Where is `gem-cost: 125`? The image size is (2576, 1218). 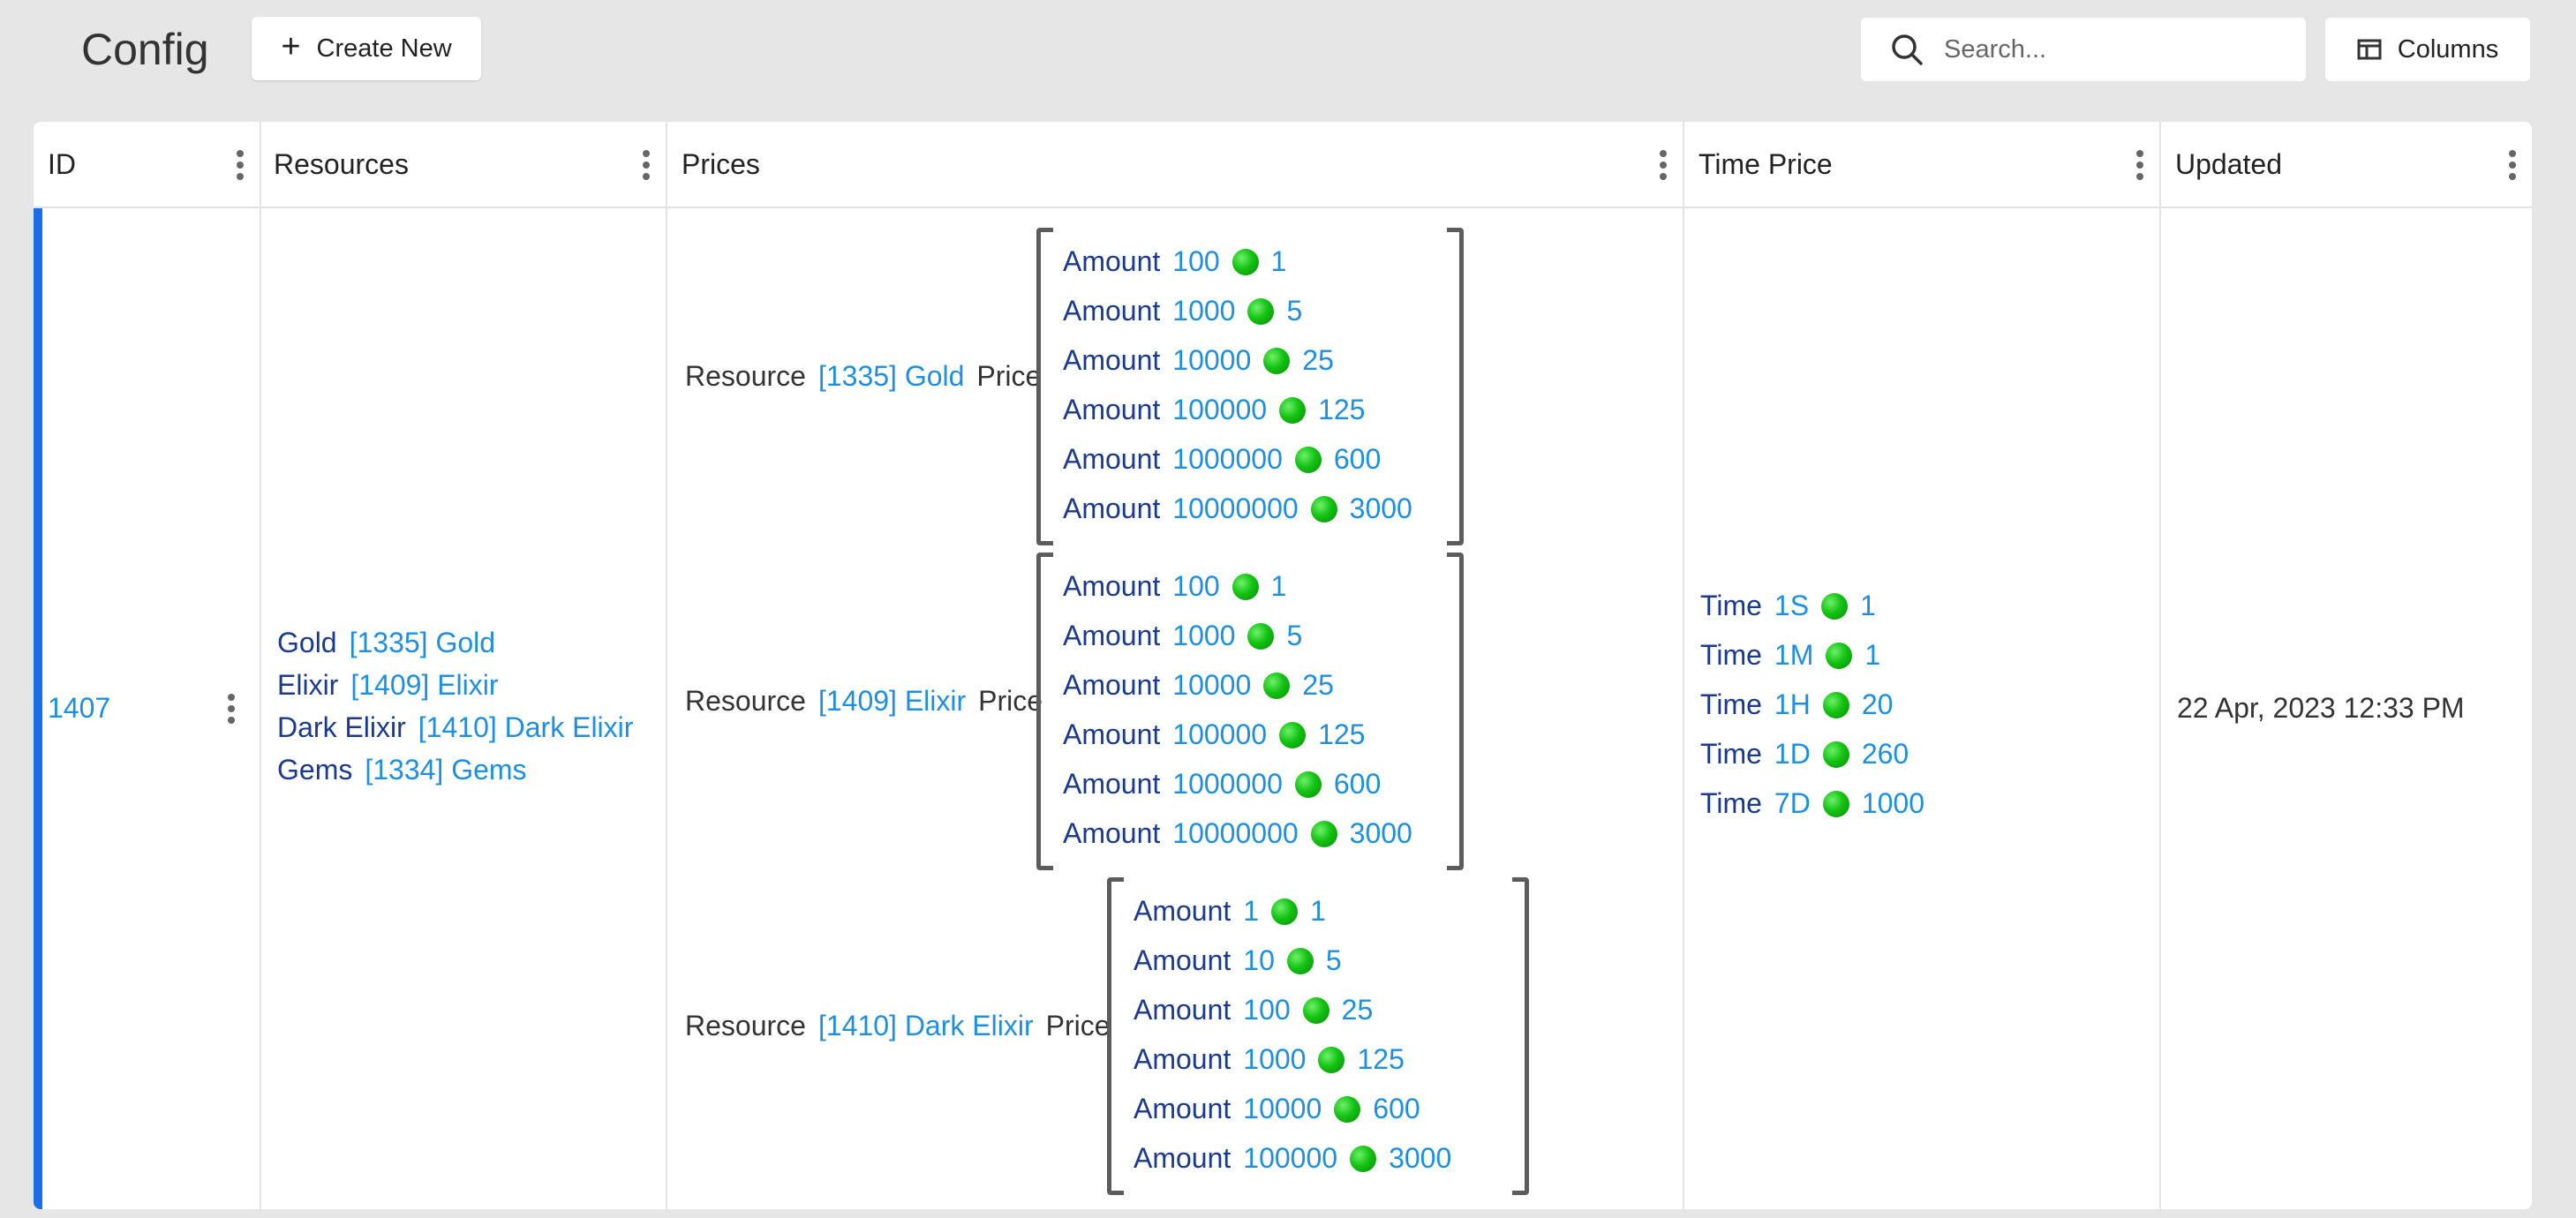
gem-cost: 125 is located at coordinates (1342, 734).